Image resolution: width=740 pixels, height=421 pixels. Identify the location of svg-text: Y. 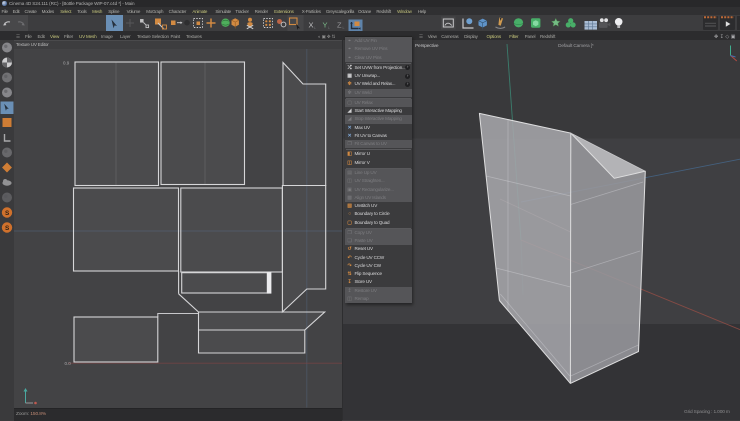
(325, 25).